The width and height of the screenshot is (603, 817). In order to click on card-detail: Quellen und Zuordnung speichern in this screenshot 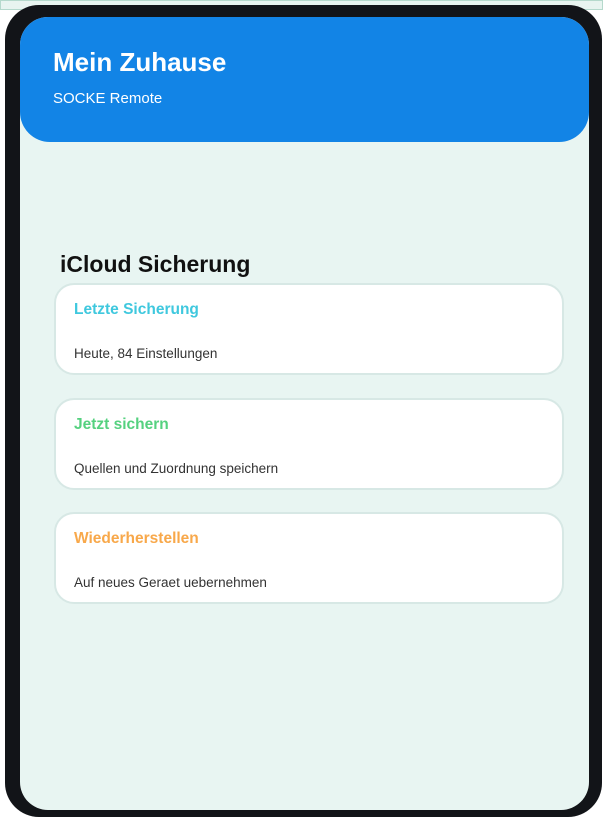, I will do `click(176, 468)`.